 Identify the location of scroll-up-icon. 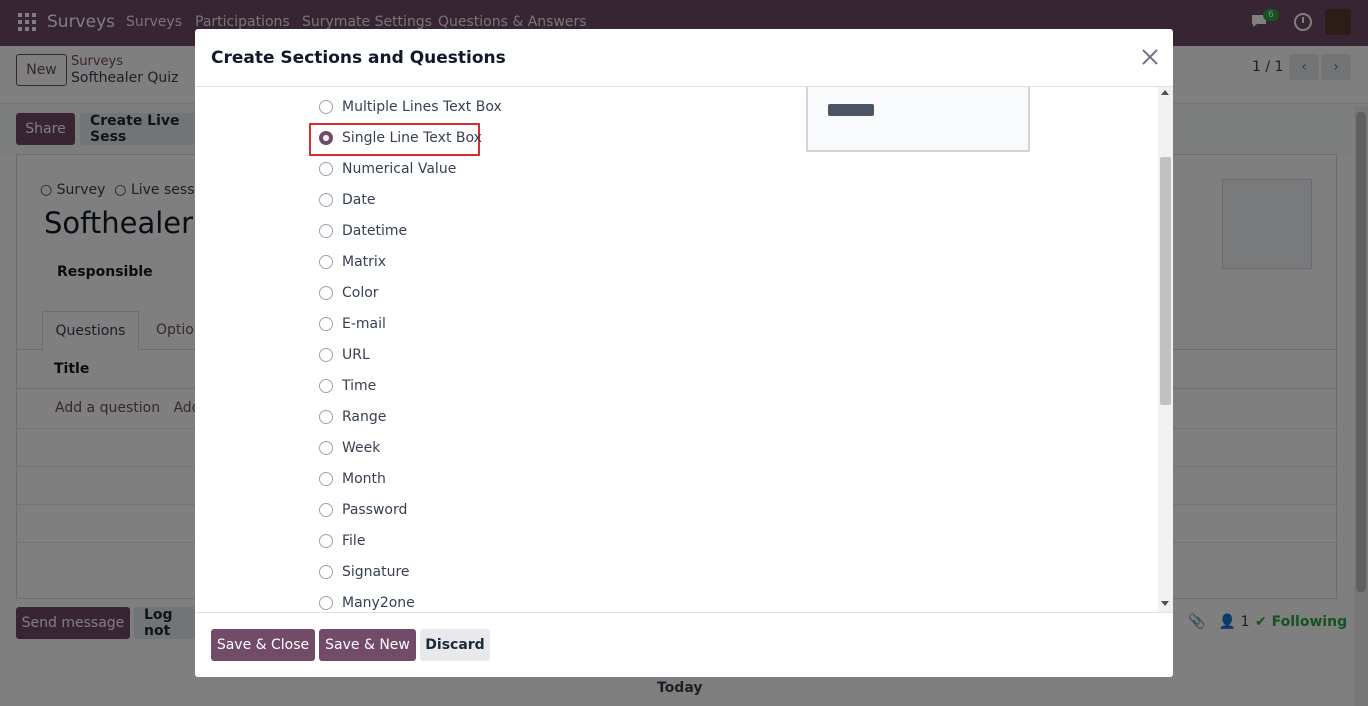
(1165, 92).